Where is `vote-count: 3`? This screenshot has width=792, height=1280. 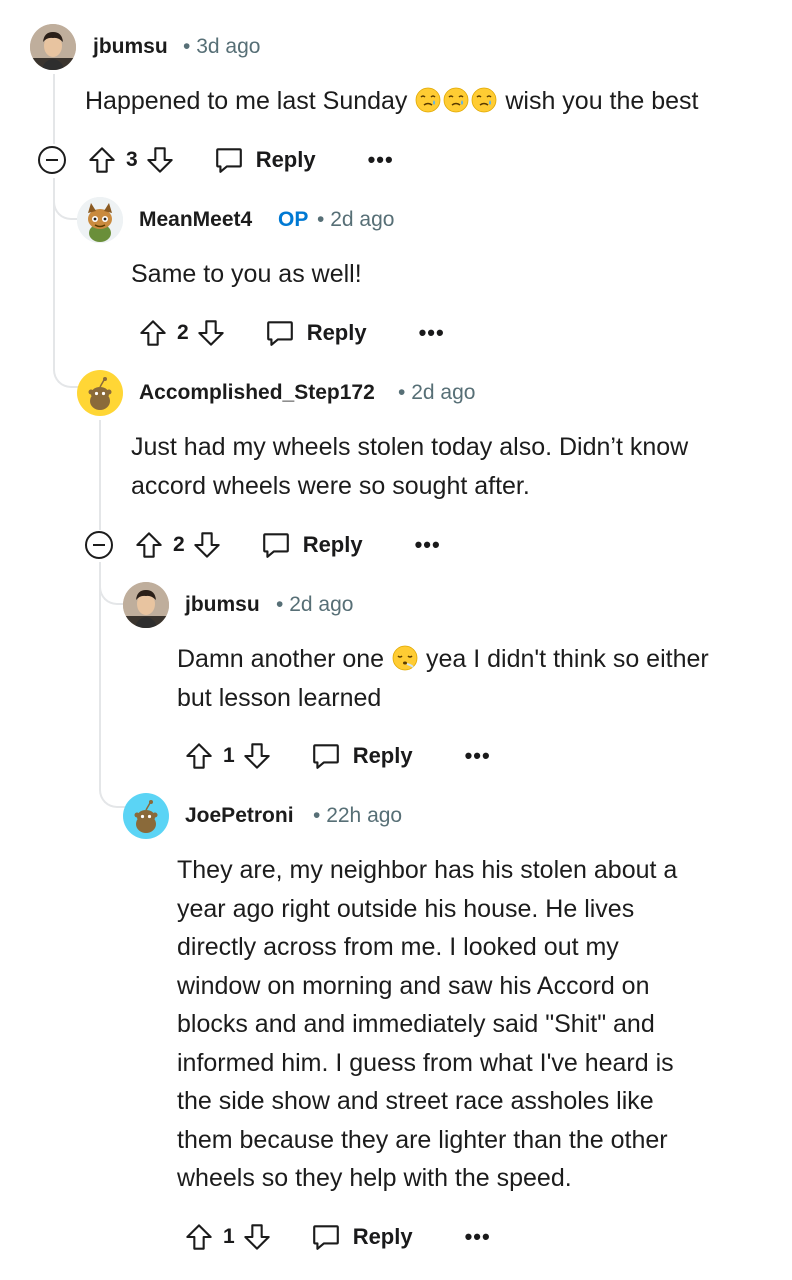
vote-count: 3 is located at coordinates (132, 159).